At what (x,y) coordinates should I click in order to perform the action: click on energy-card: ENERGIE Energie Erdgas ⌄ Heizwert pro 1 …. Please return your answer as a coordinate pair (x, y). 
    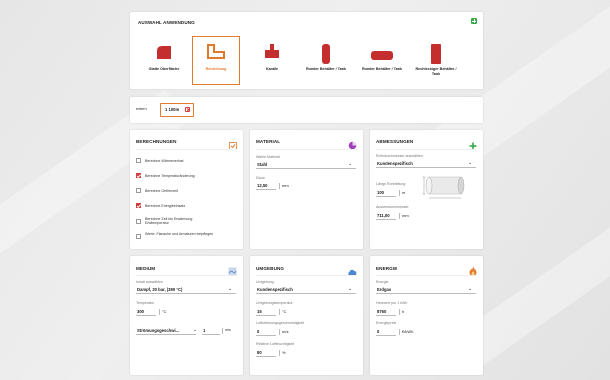
    Looking at the image, I should click on (426, 315).